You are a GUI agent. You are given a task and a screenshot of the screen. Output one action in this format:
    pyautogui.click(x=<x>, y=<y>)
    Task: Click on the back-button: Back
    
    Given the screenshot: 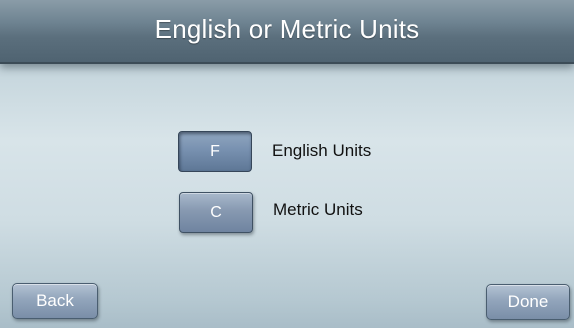 What is the action you would take?
    pyautogui.click(x=55, y=301)
    